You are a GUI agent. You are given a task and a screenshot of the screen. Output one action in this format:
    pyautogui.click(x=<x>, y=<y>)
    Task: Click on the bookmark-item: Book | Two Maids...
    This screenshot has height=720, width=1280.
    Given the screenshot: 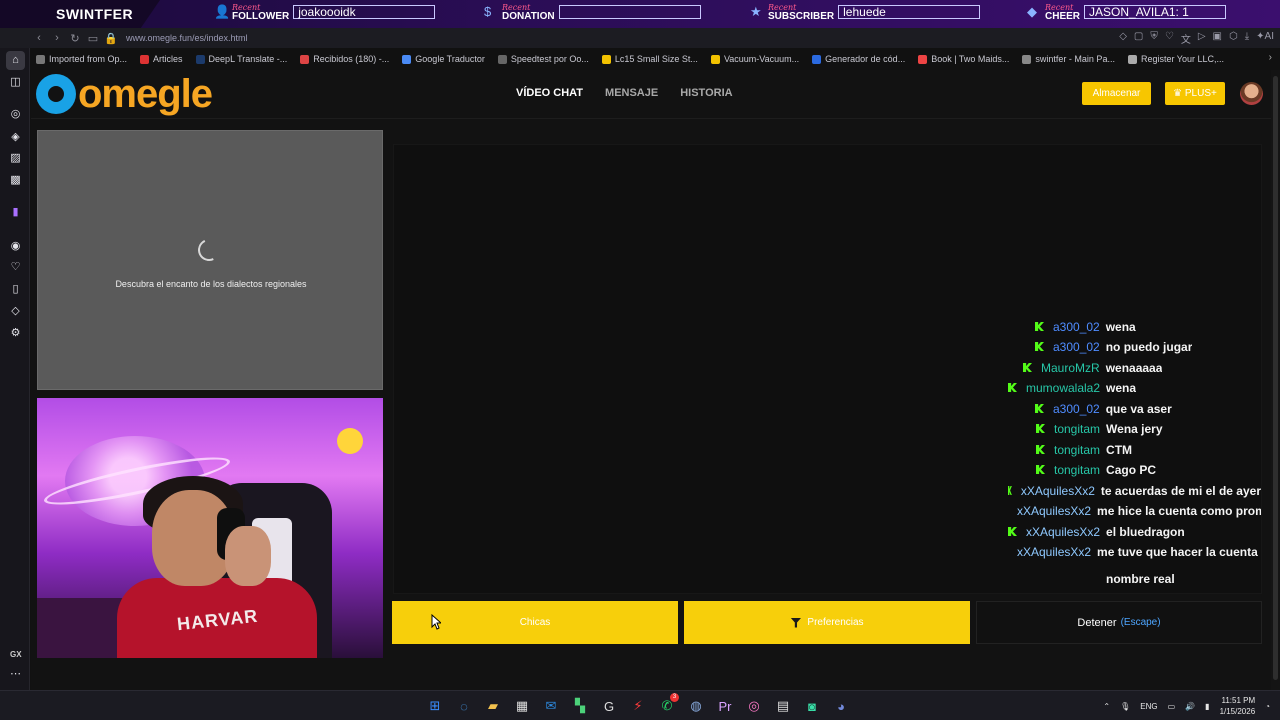 What is the action you would take?
    pyautogui.click(x=963, y=59)
    